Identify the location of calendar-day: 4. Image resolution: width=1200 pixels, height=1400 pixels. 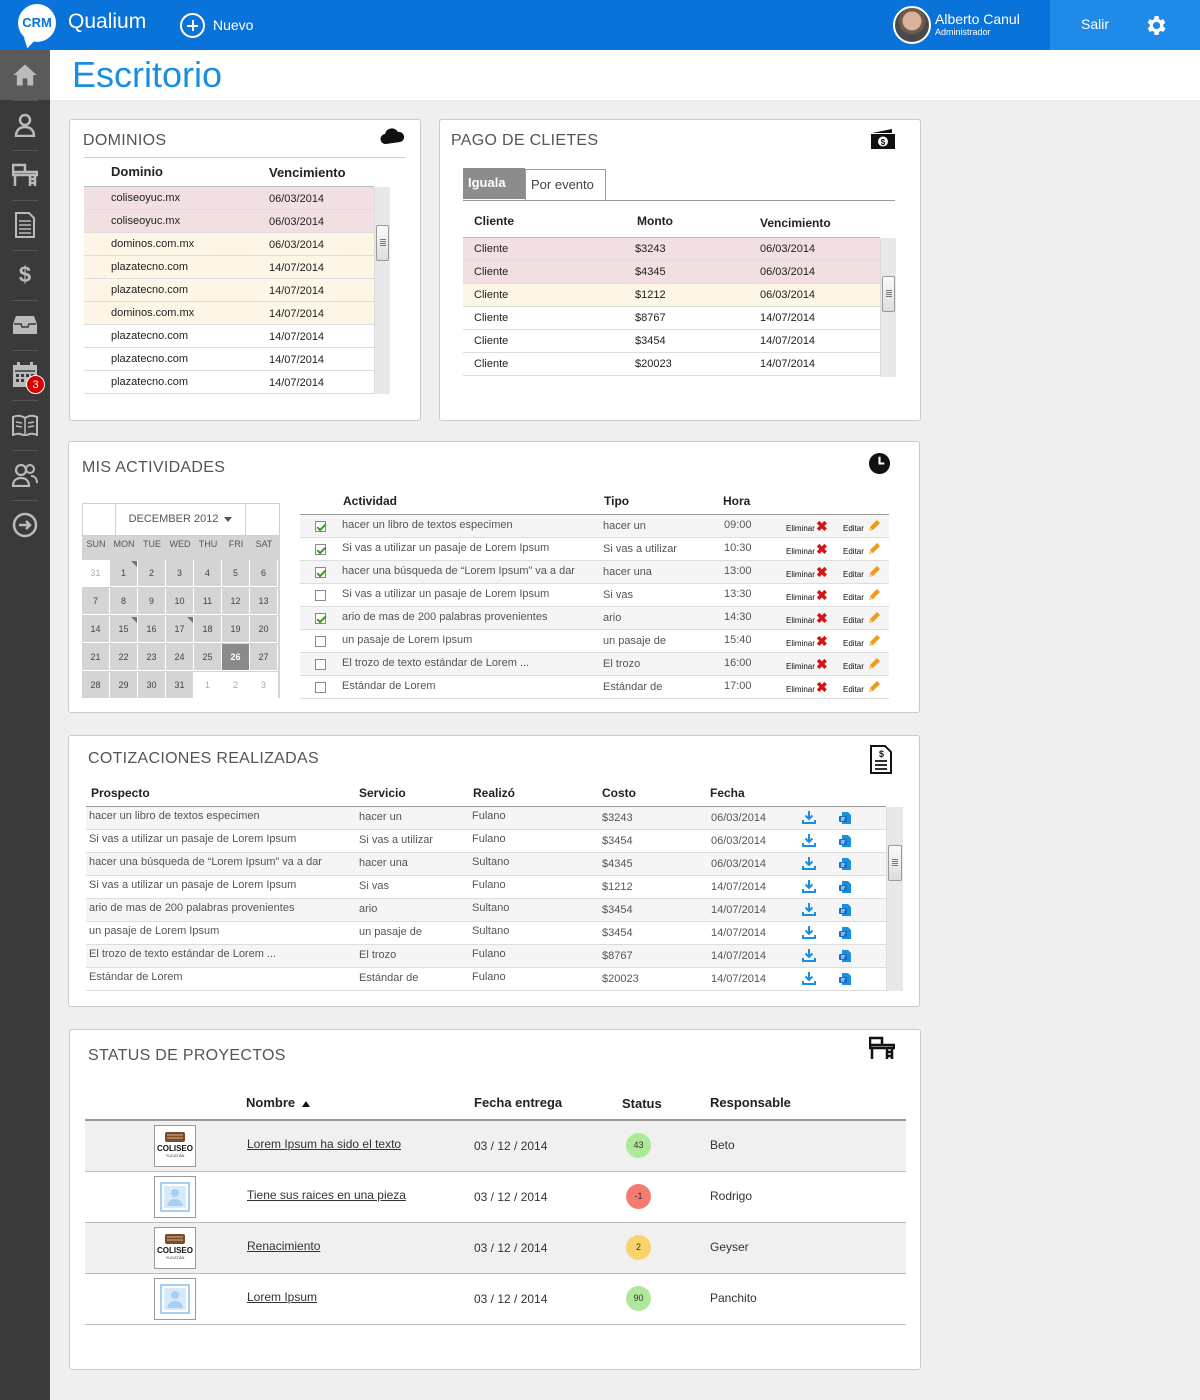
(208, 573).